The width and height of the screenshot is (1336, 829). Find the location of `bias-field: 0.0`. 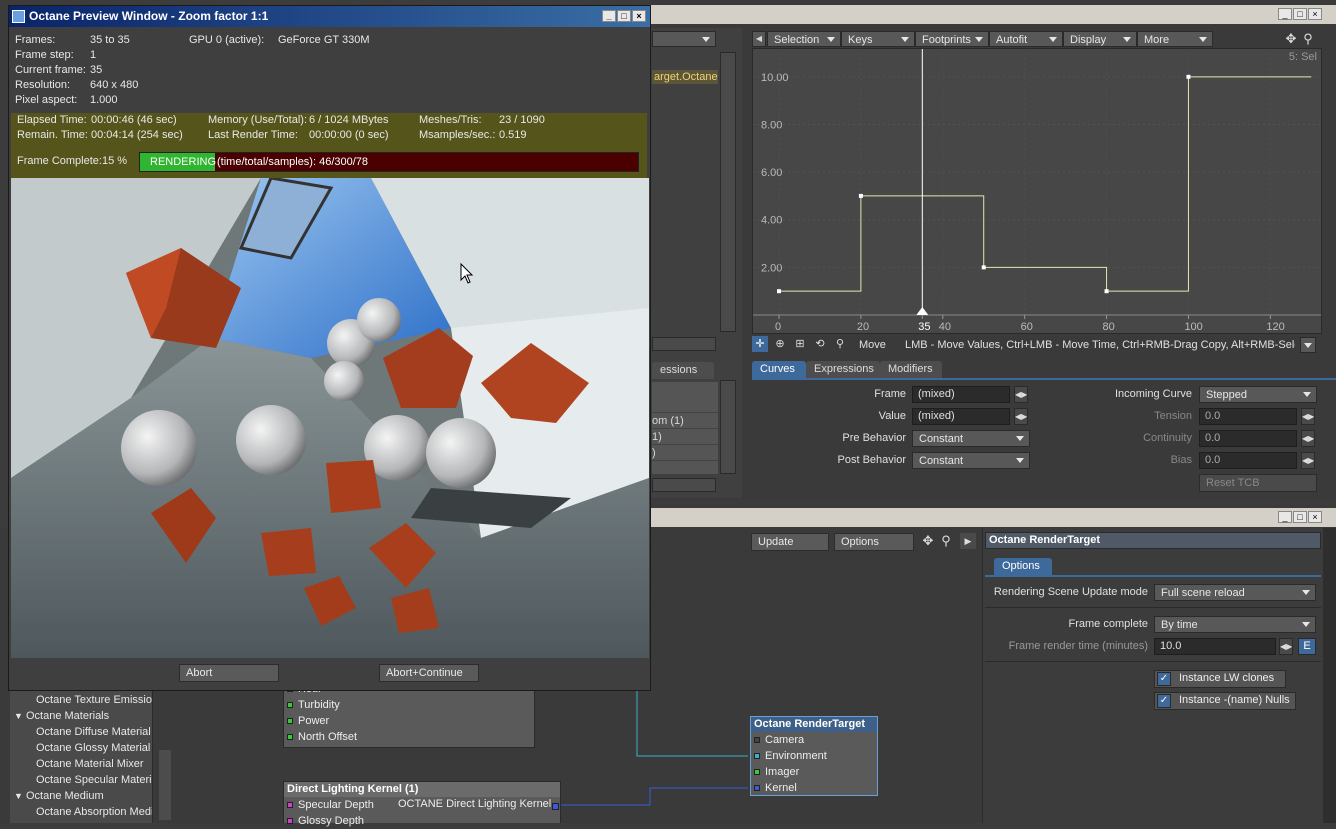

bias-field: 0.0 is located at coordinates (1248, 460).